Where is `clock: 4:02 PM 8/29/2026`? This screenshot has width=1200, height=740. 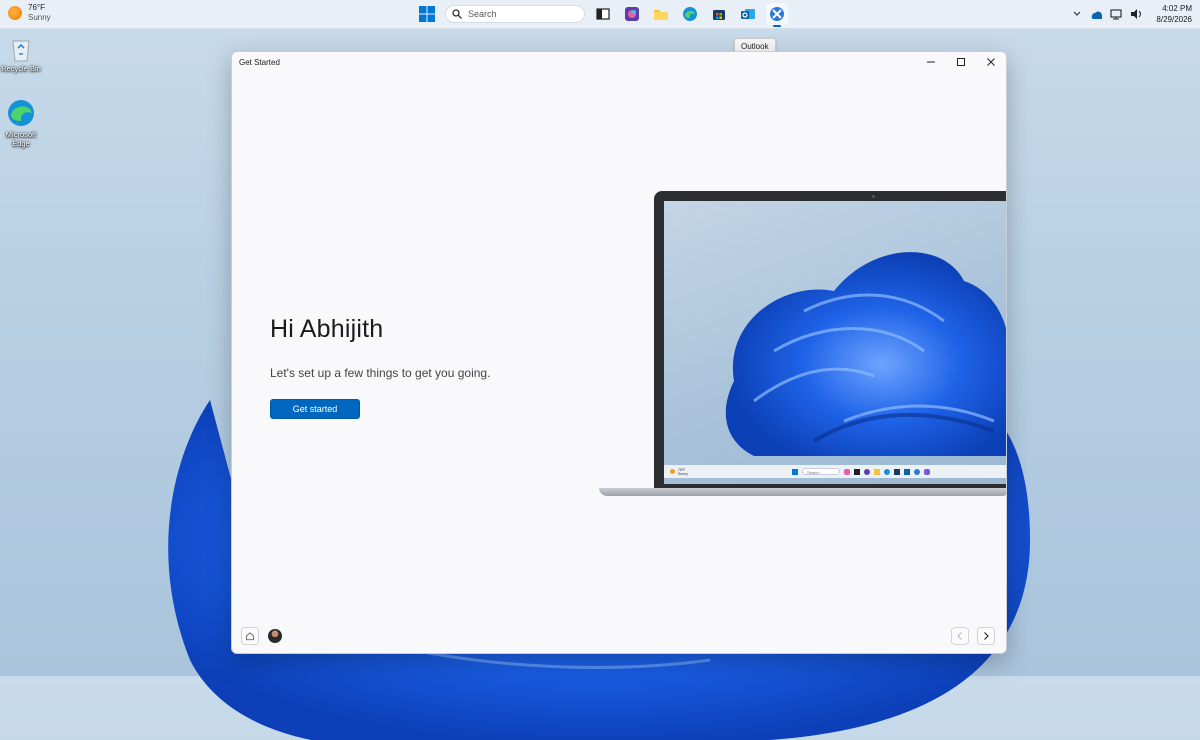
clock: 4:02 PM 8/29/2026 is located at coordinates (1174, 14).